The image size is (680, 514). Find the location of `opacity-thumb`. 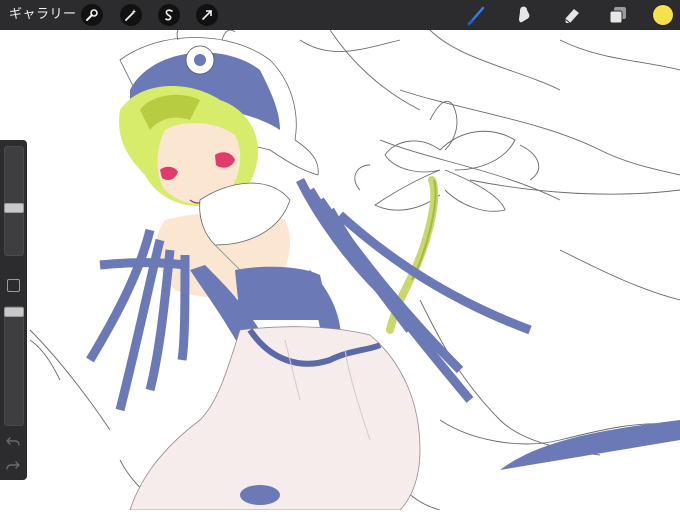

opacity-thumb is located at coordinates (14, 312).